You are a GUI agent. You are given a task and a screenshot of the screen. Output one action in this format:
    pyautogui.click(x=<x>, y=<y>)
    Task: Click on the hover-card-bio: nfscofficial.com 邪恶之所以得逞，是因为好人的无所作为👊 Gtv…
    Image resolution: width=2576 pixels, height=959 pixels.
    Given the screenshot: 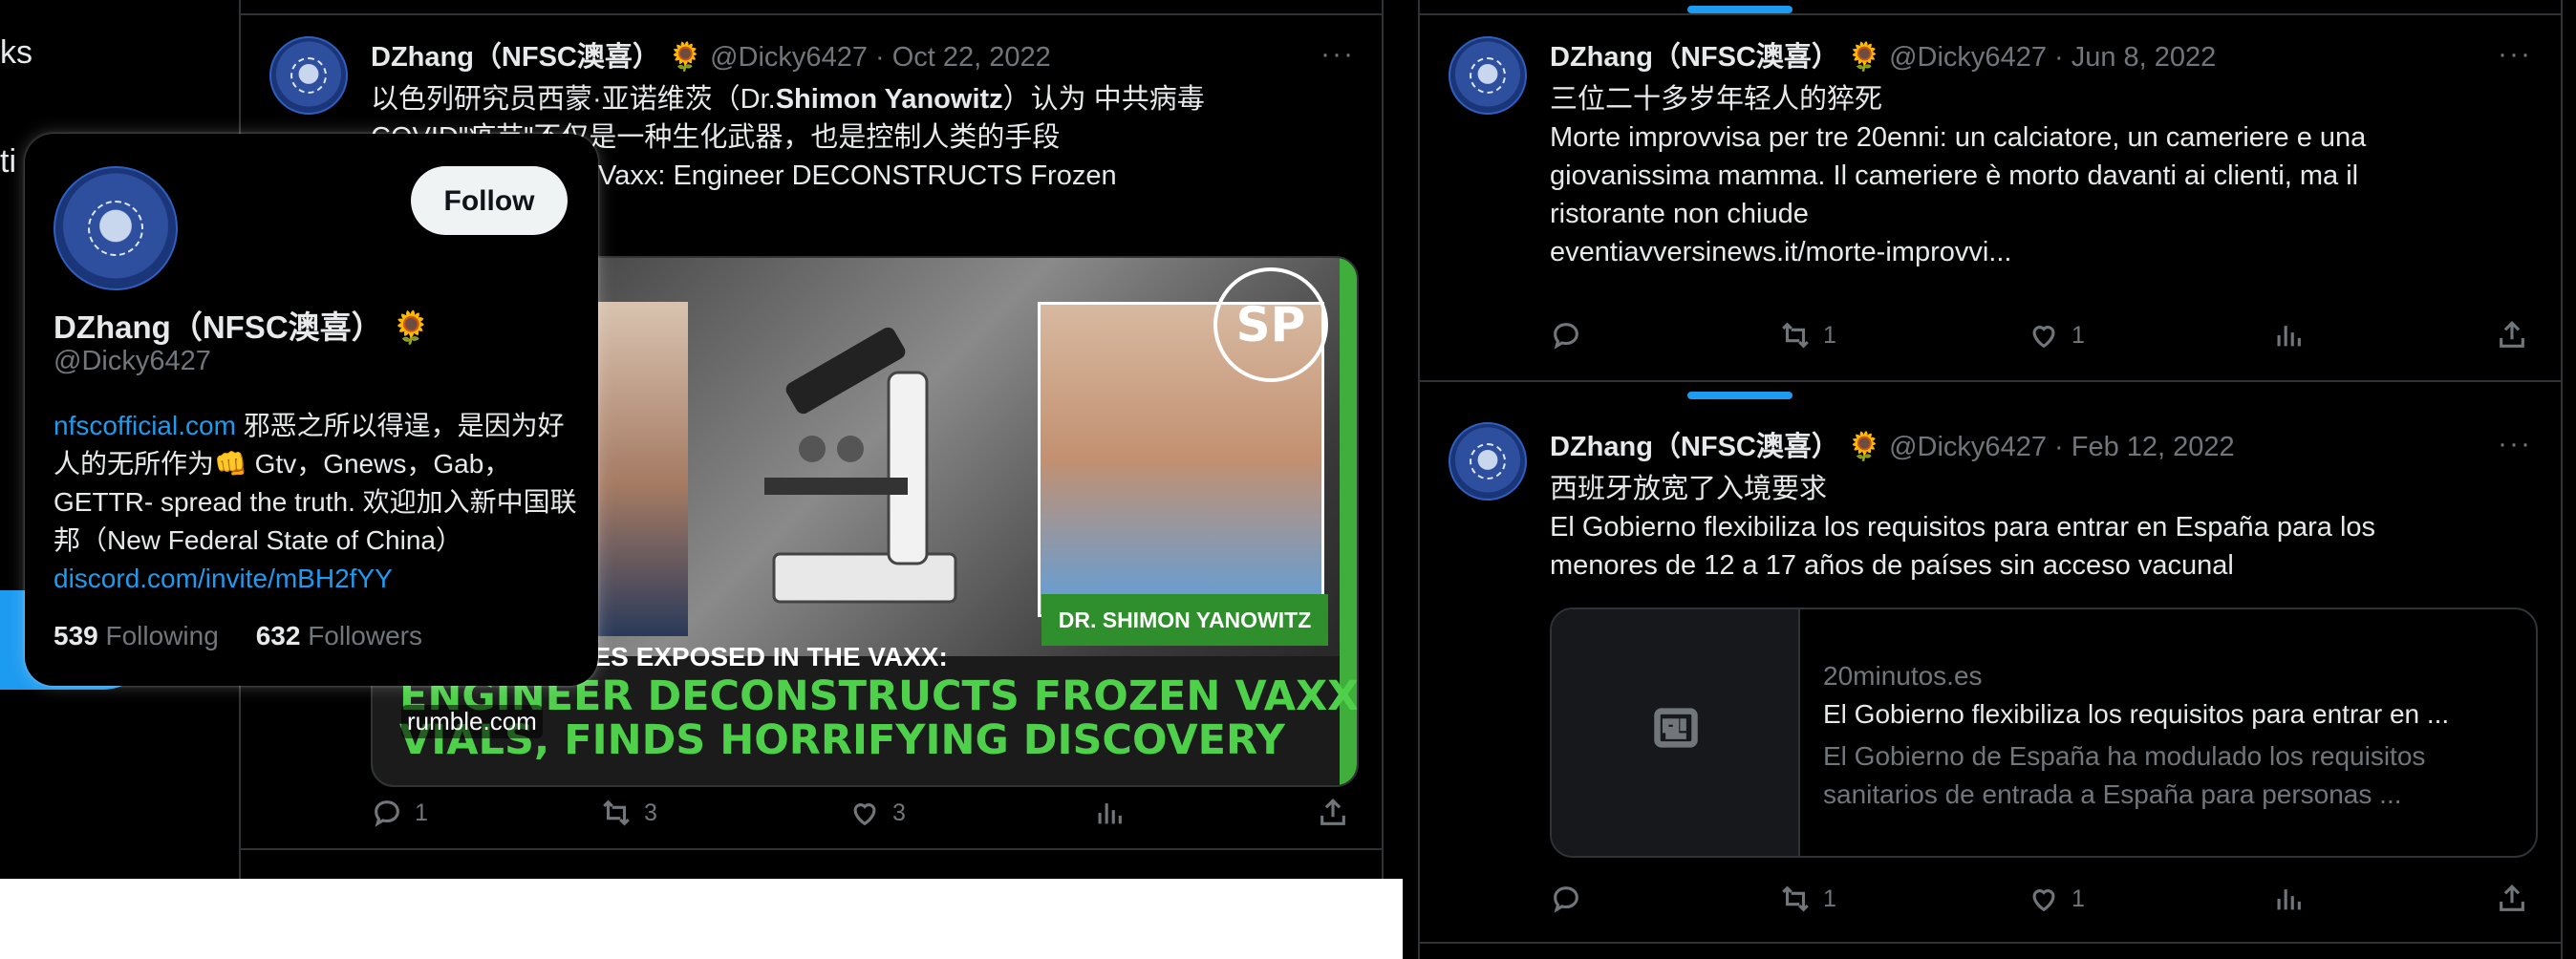 What is the action you would take?
    pyautogui.click(x=315, y=502)
    